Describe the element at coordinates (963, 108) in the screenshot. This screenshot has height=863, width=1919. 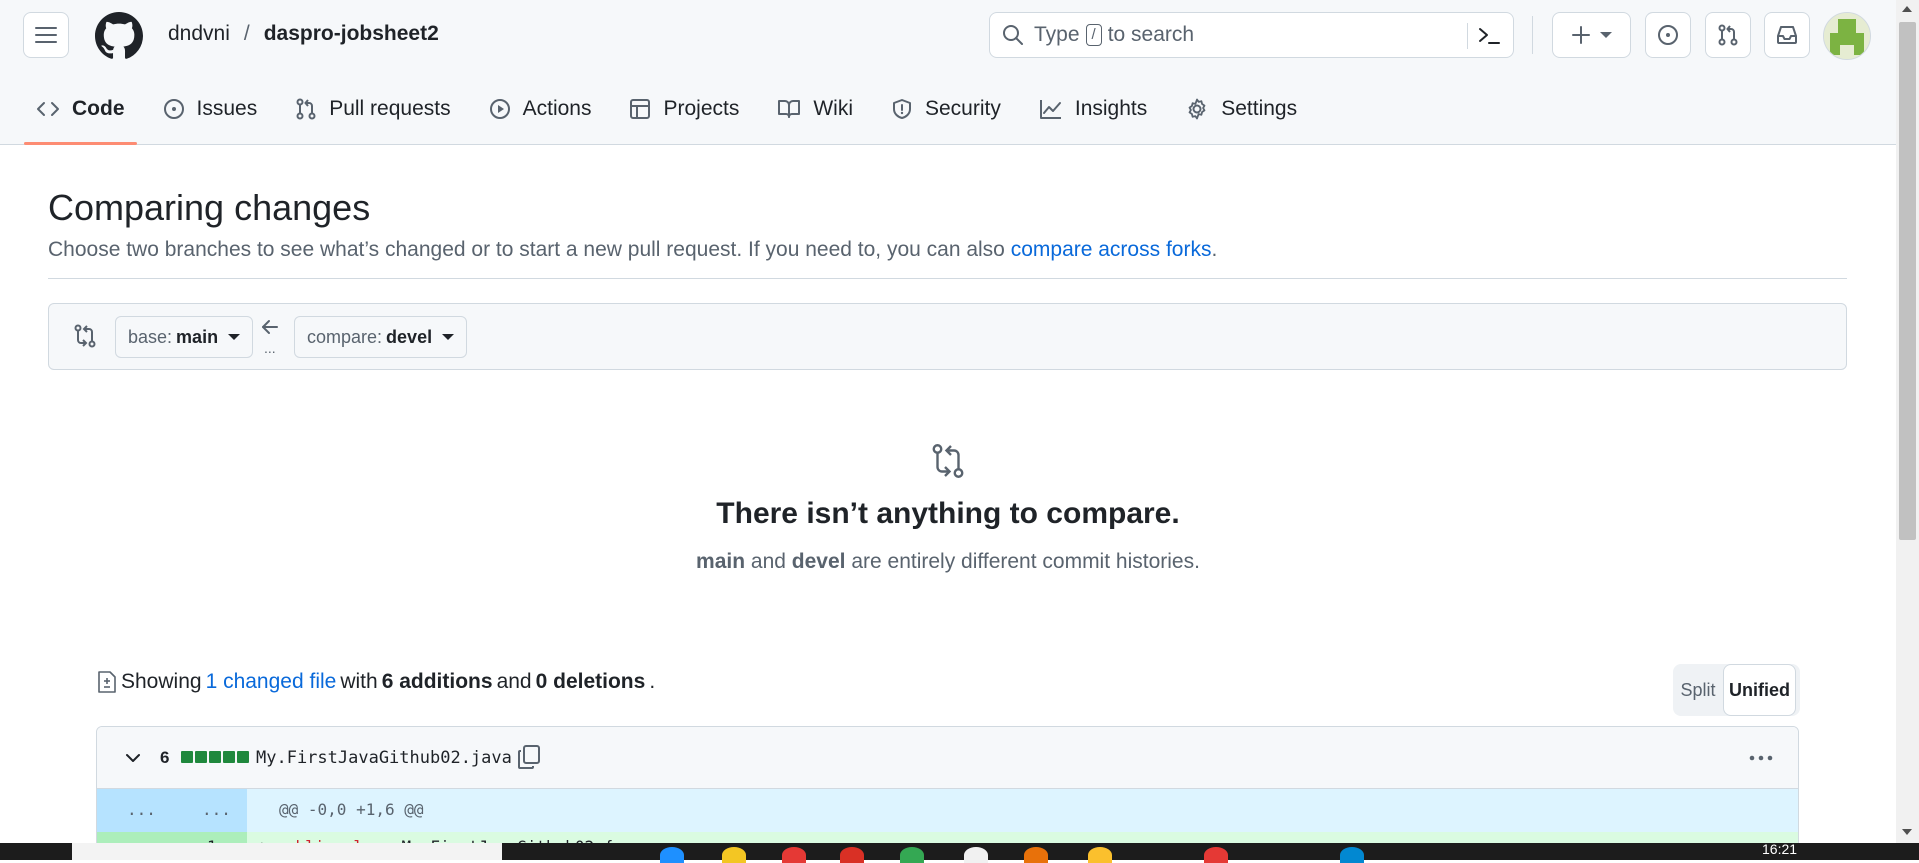
I see `tab-label: Security` at that location.